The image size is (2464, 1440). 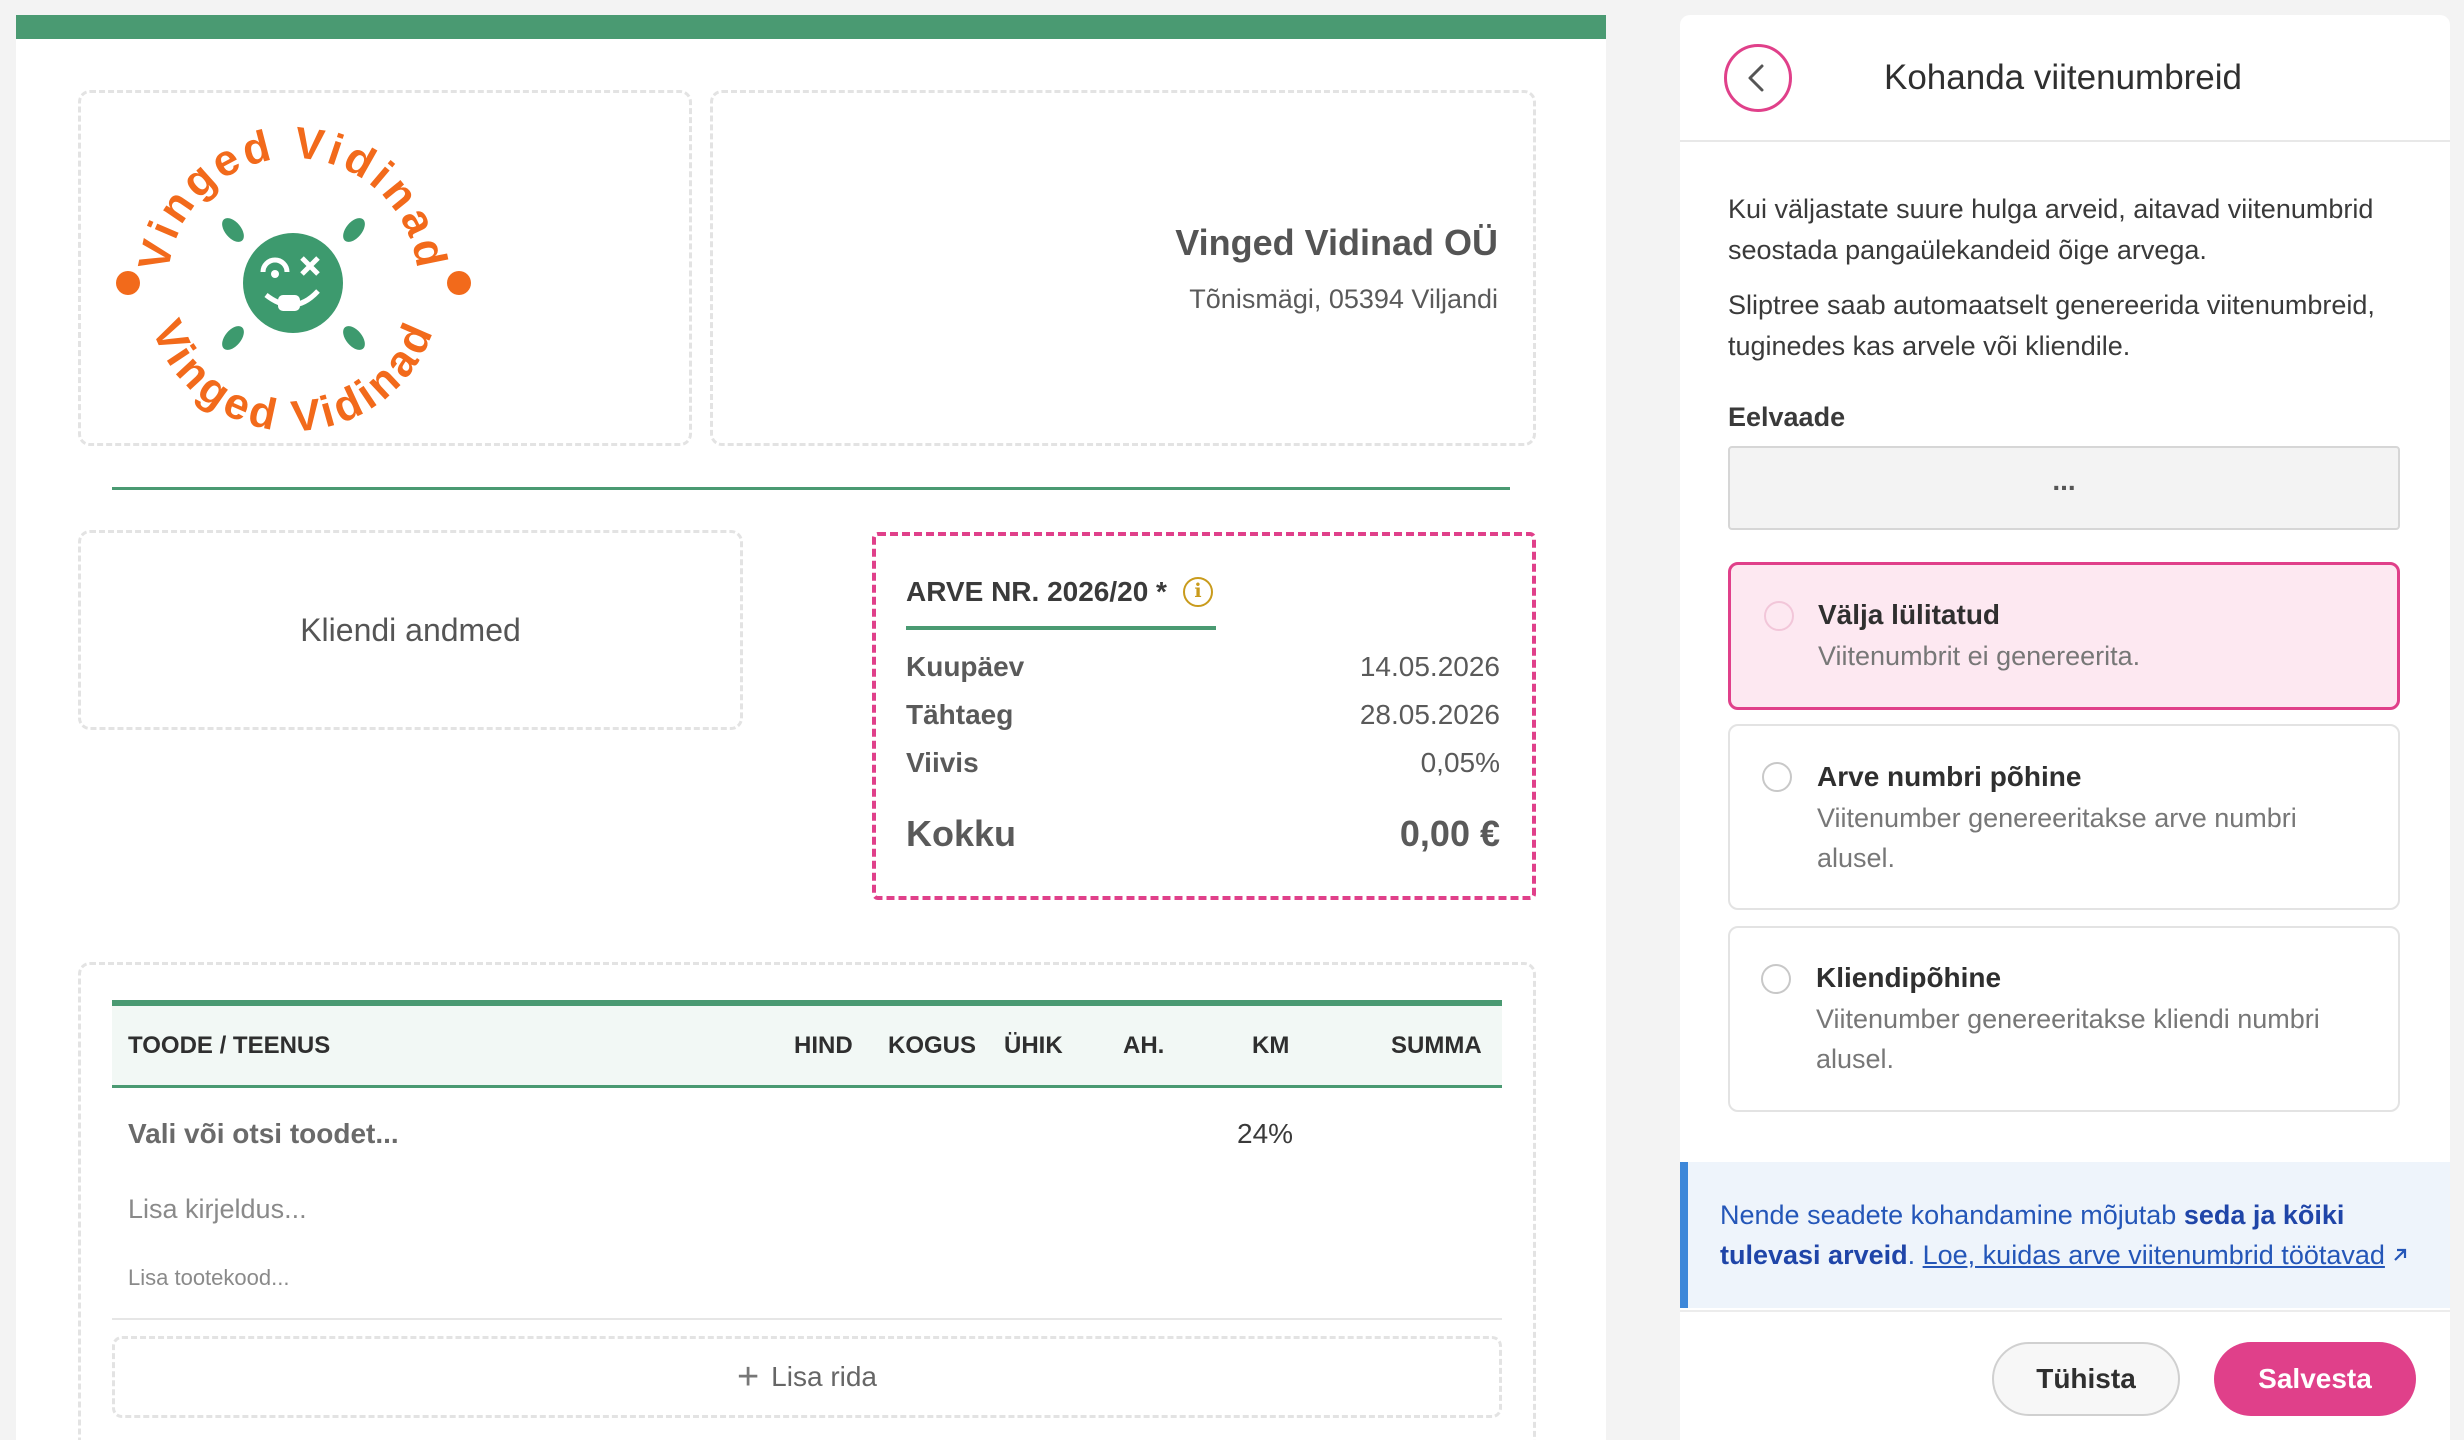 I want to click on back-button, so click(x=1758, y=78).